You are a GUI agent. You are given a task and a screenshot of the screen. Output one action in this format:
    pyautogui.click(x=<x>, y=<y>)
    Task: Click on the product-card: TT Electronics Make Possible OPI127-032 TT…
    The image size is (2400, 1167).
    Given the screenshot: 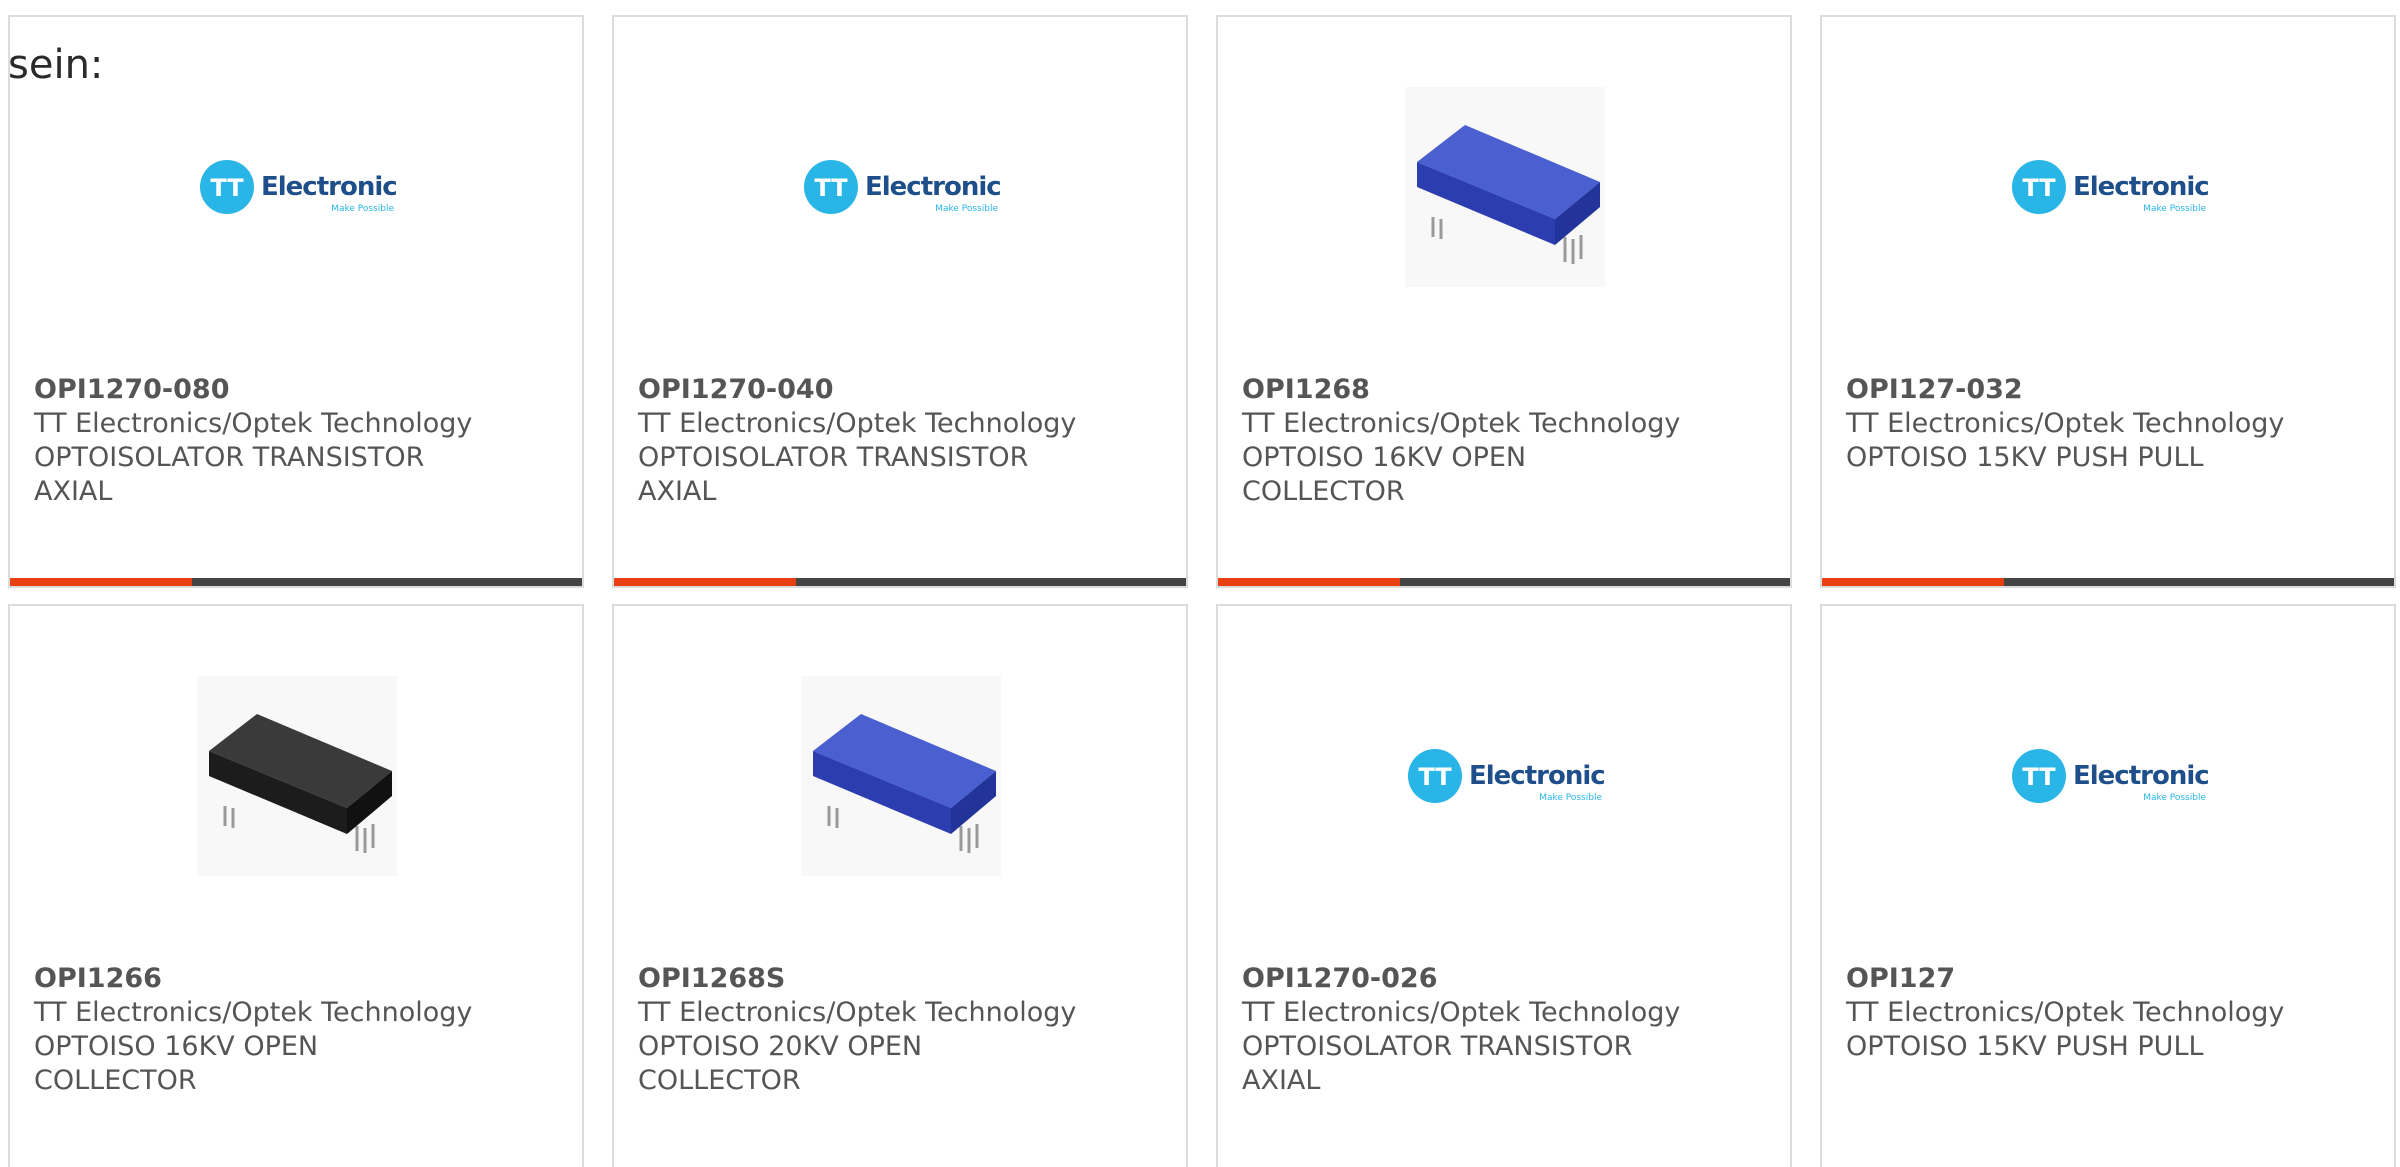 What is the action you would take?
    pyautogui.click(x=2108, y=301)
    